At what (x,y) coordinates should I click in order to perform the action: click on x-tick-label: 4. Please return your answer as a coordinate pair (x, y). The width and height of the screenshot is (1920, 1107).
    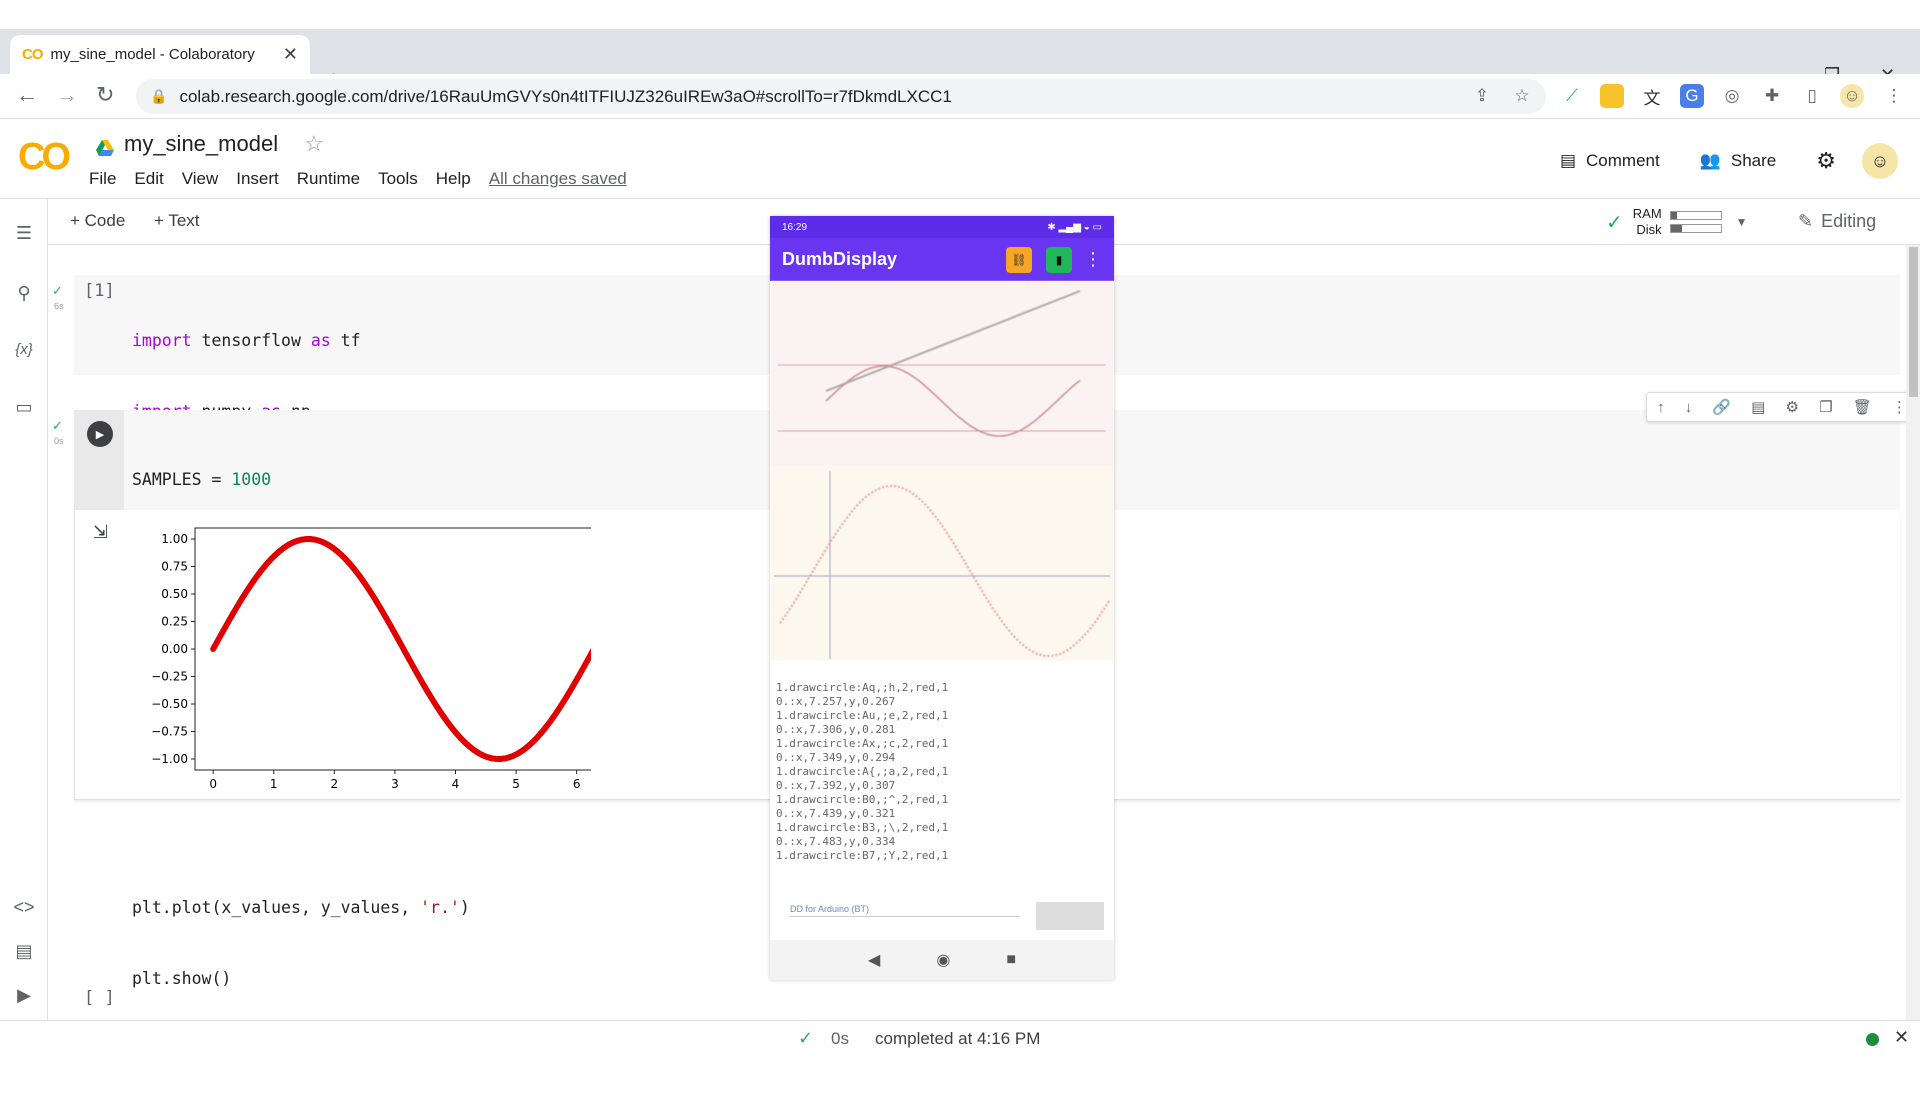
    Looking at the image, I should click on (456, 784).